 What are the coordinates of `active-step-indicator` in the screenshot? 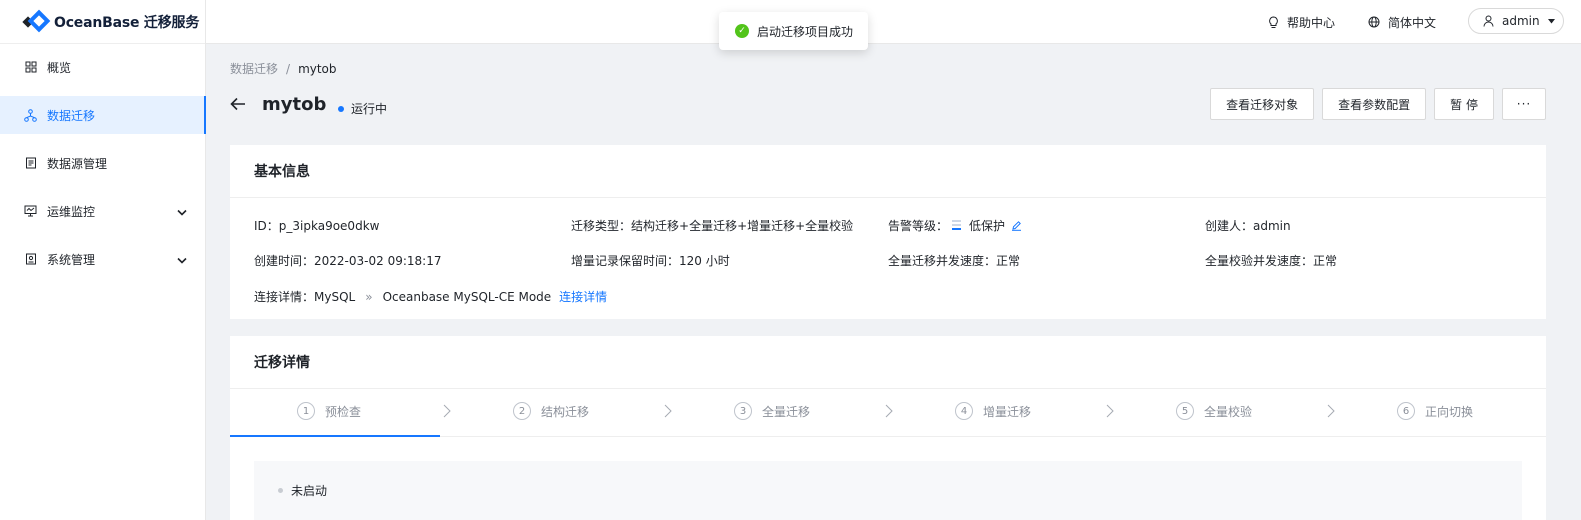 It's located at (335, 436).